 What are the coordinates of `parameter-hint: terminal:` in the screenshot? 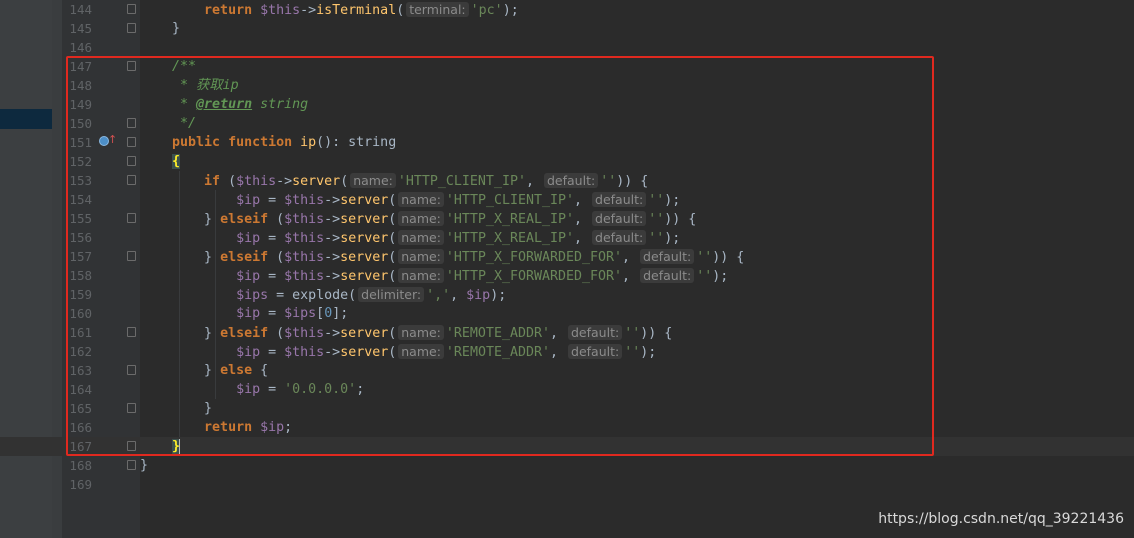 It's located at (437, 9).